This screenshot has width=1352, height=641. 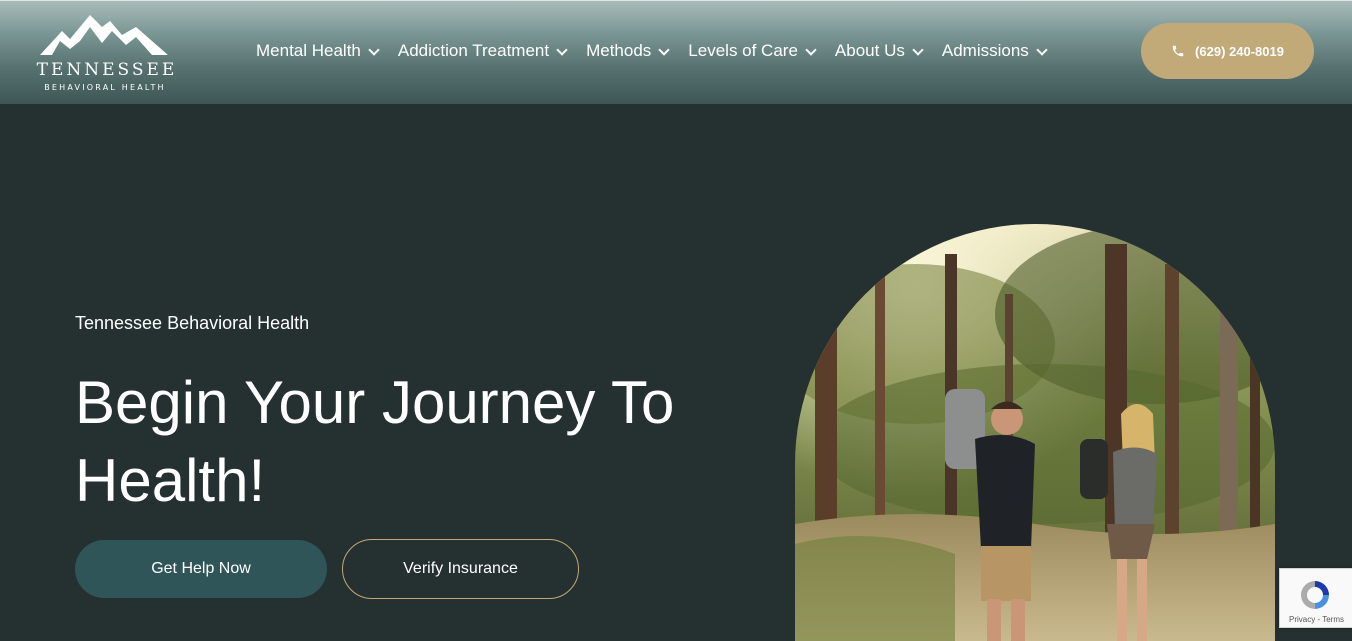 I want to click on logo-subtitle: BEHAVIORAL HEALTH, so click(x=105, y=87).